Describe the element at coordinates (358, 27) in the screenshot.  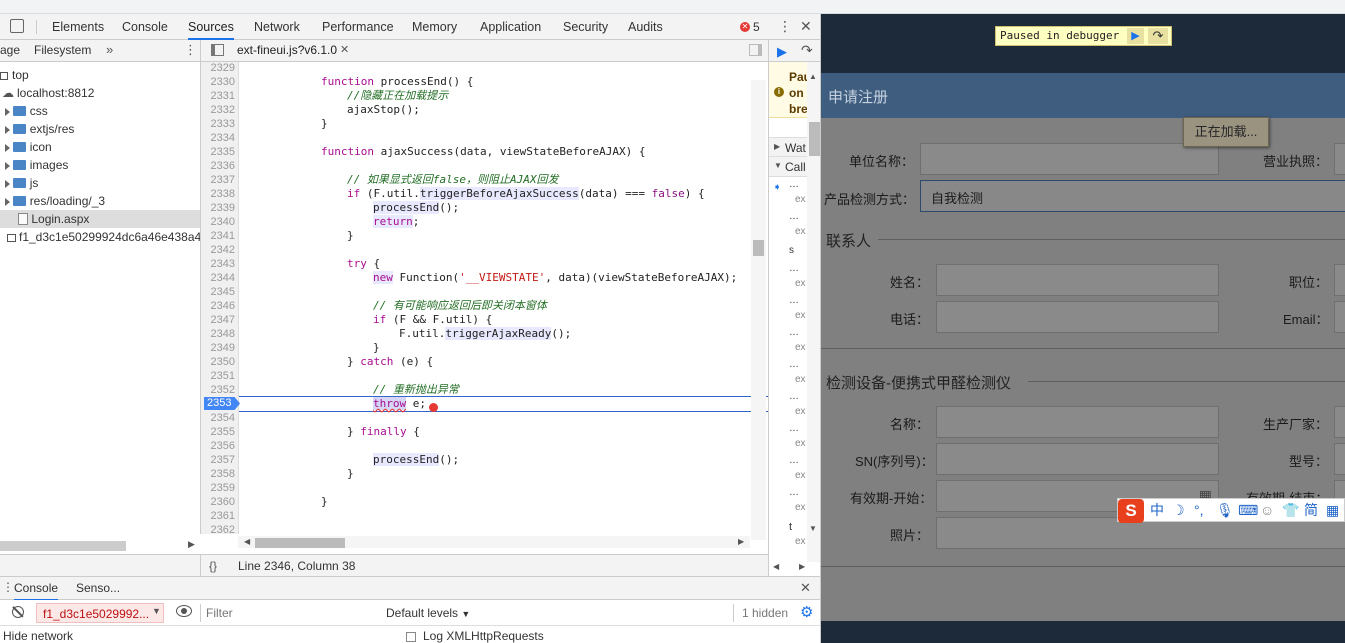
I see `tab-performance: Performance` at that location.